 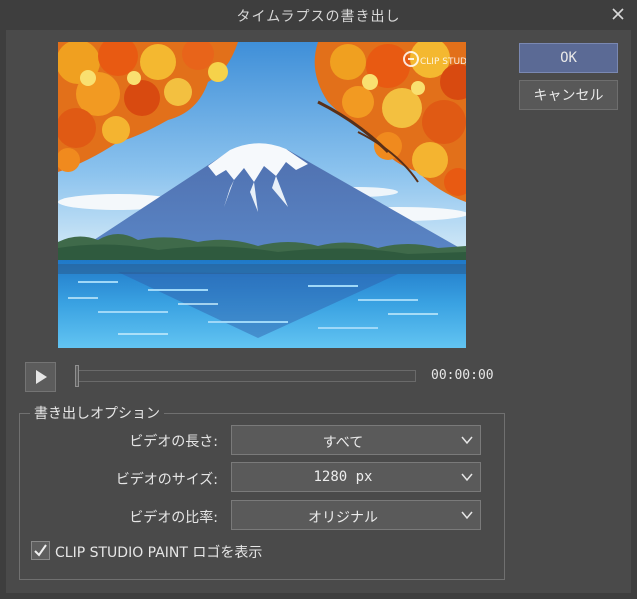 I want to click on video-ratio-select: オリジナル, so click(x=356, y=515).